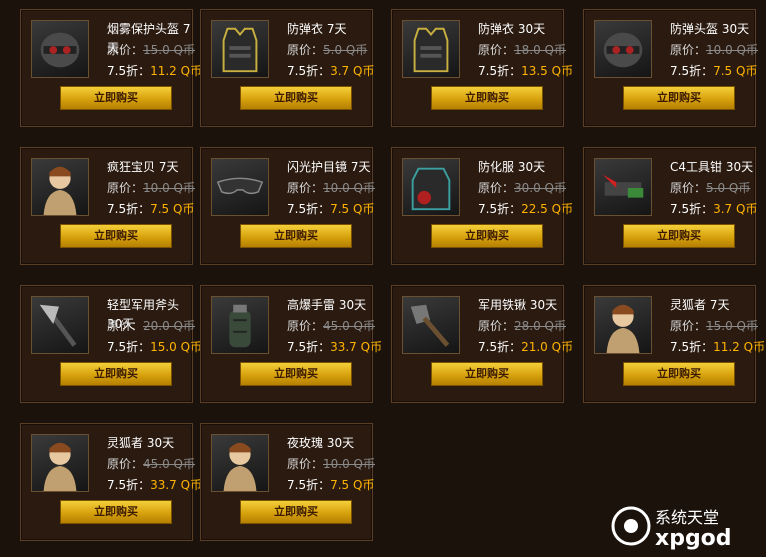 The height and width of the screenshot is (557, 766). Describe the element at coordinates (60, 325) in the screenshot. I see `axe-icon` at that location.